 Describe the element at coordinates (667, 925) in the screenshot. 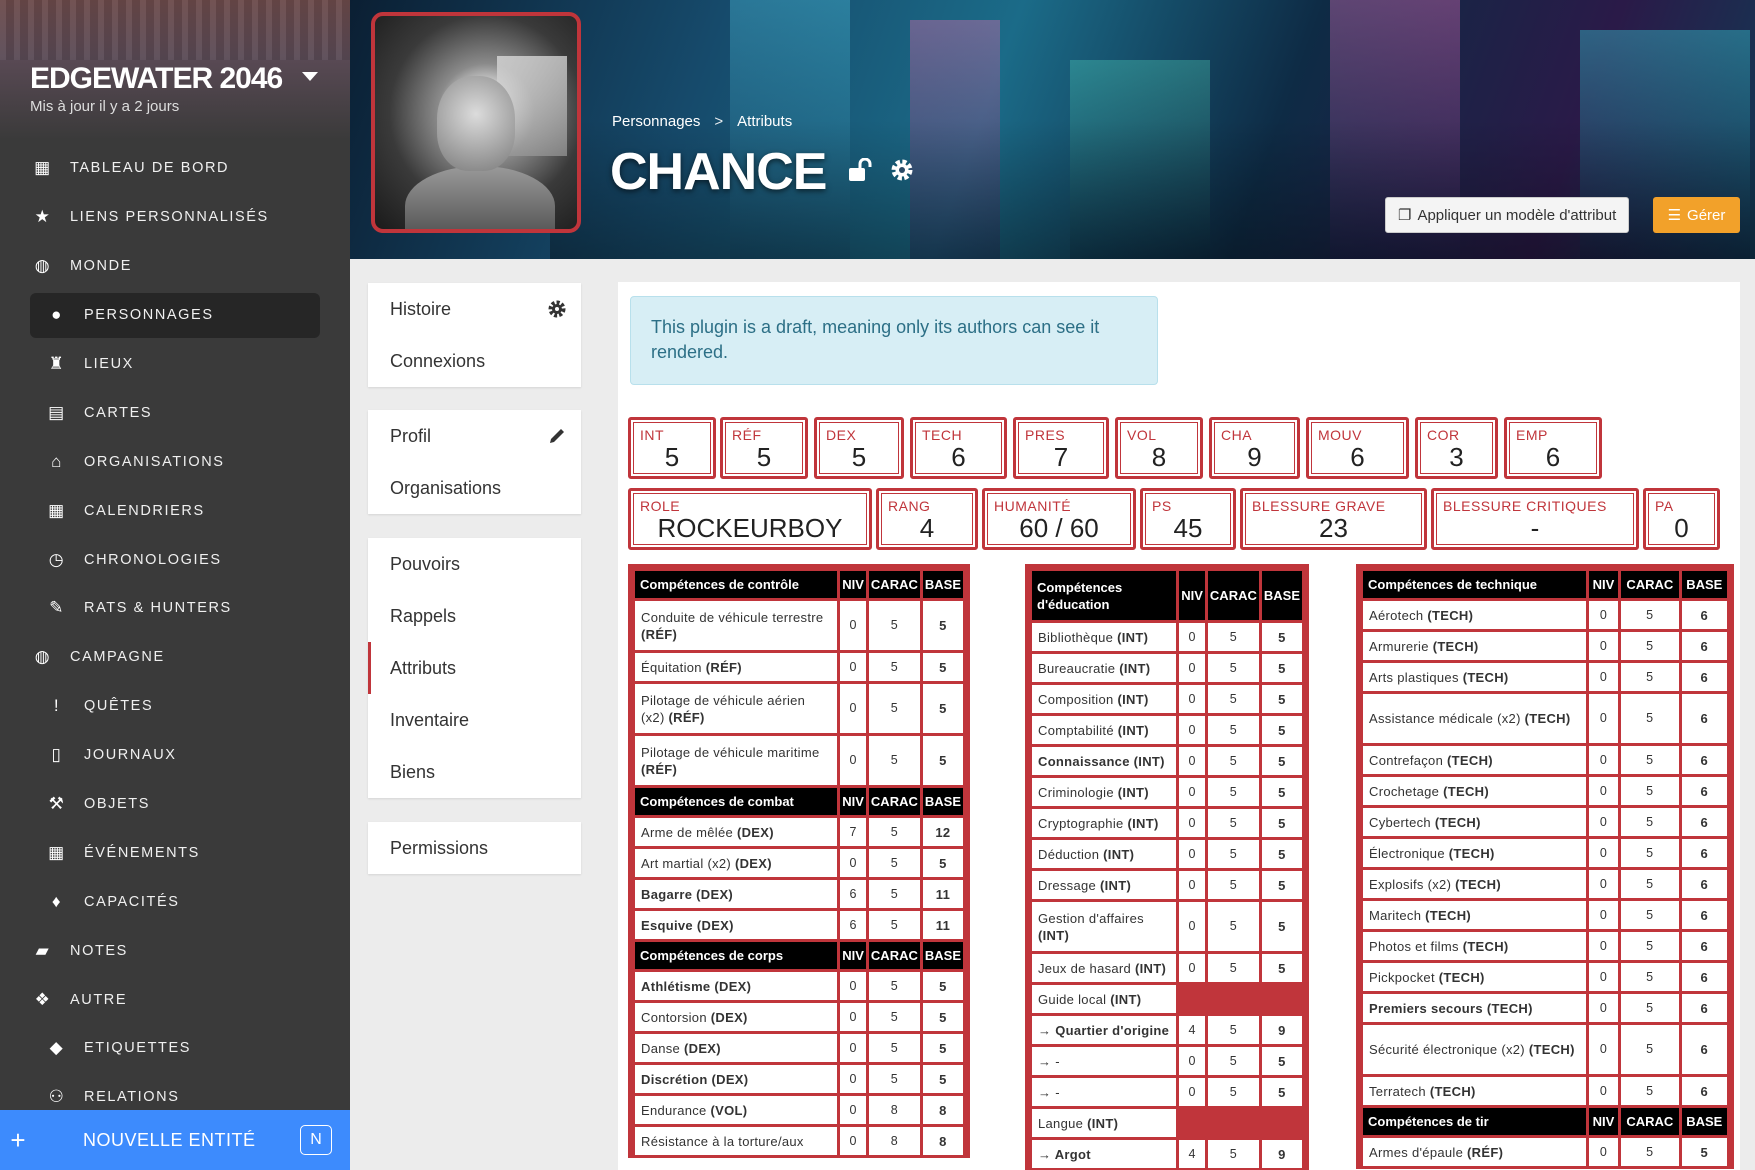

I see `skill-label: Esquive` at that location.